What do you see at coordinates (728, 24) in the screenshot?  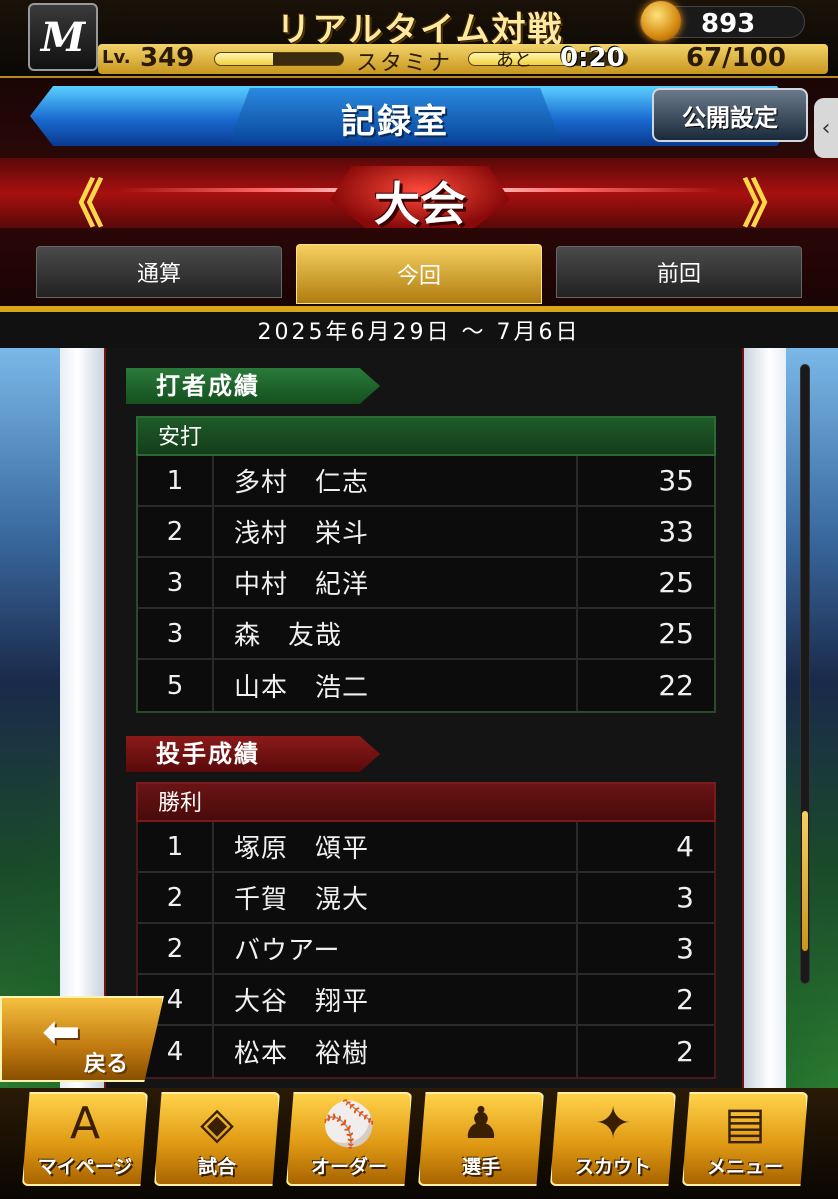 I see `coin-value: 893` at bounding box center [728, 24].